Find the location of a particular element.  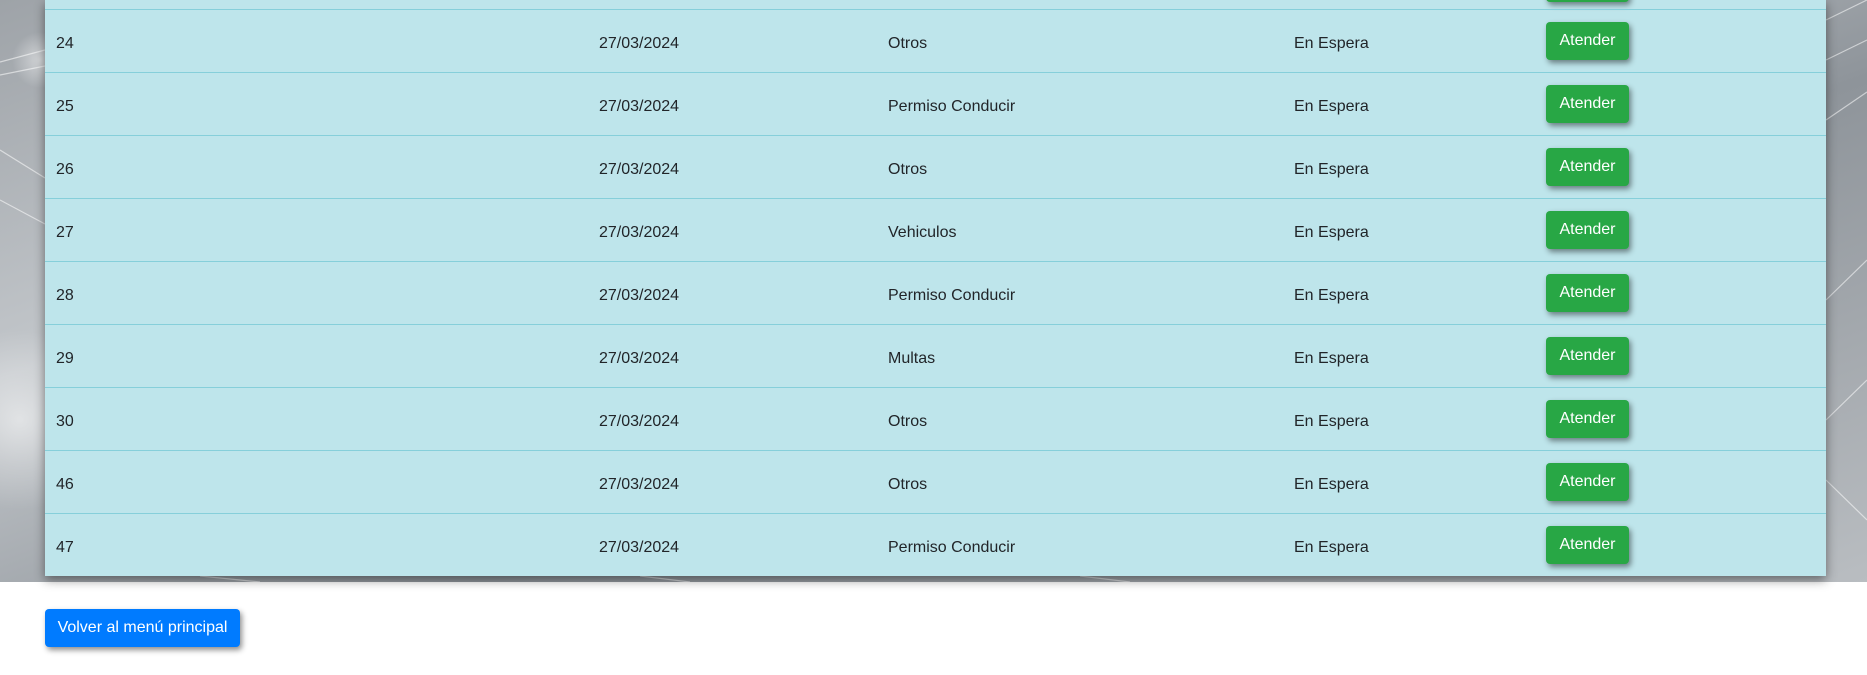

cell-id: 30 is located at coordinates (65, 421).